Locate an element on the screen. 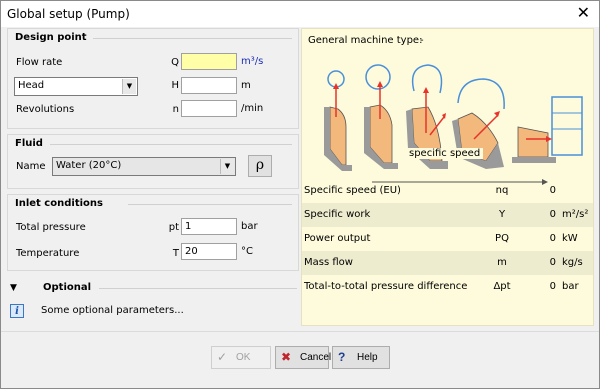 The width and height of the screenshot is (600, 389). close-icon: ✕ is located at coordinates (583, 13).